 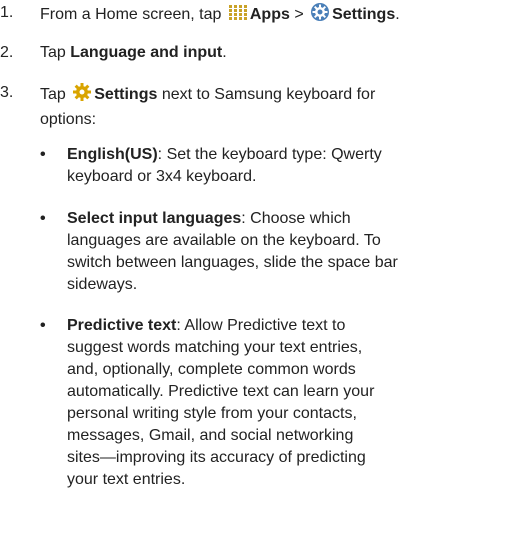 I want to click on step-number: 1., so click(x=7, y=12).